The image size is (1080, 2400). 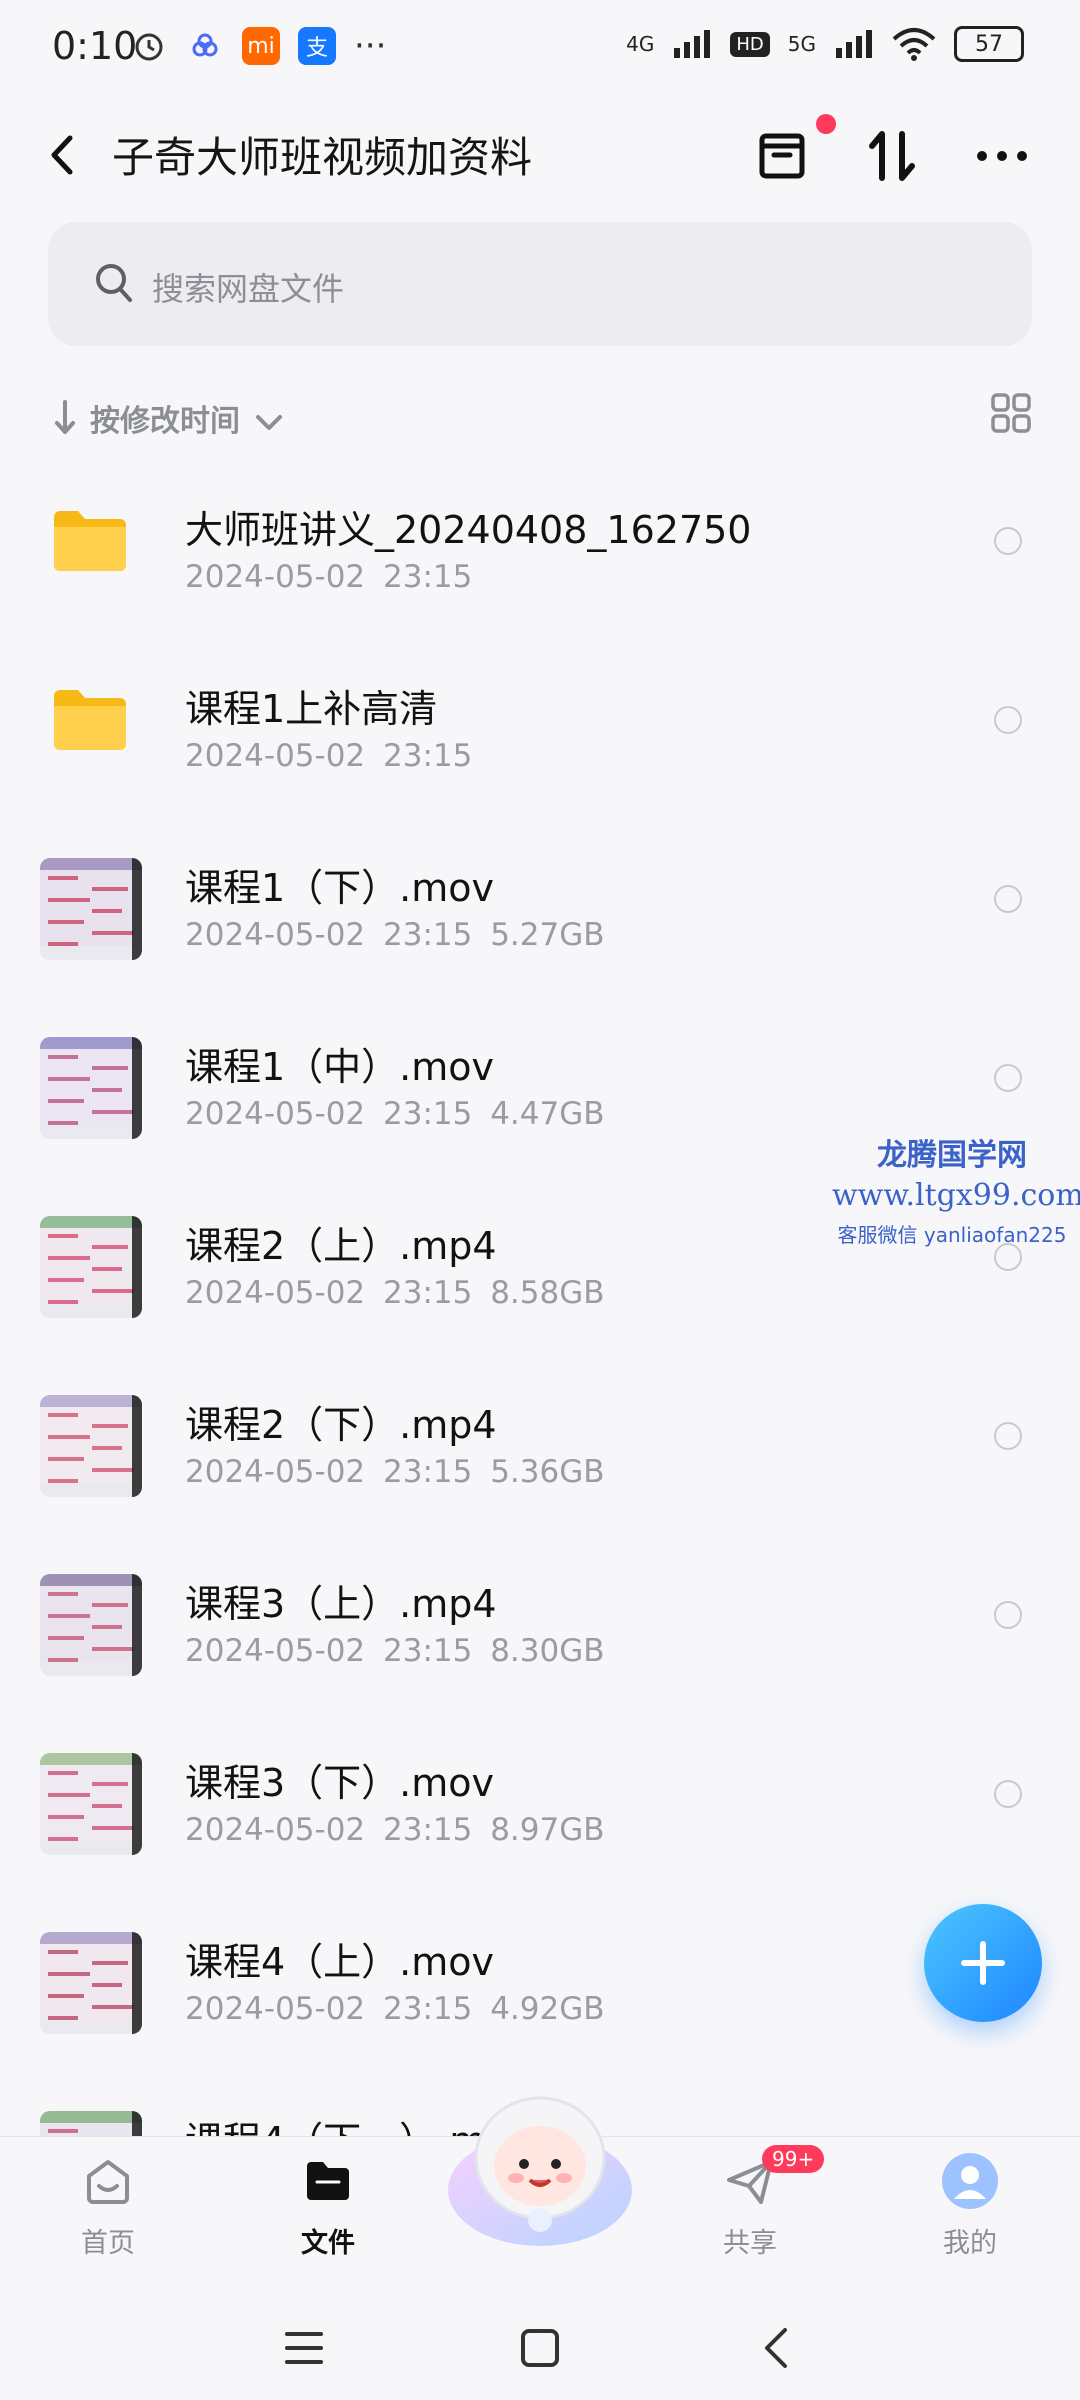 What do you see at coordinates (341, 1604) in the screenshot?
I see `file-name: 课程3（上）.mp4` at bounding box center [341, 1604].